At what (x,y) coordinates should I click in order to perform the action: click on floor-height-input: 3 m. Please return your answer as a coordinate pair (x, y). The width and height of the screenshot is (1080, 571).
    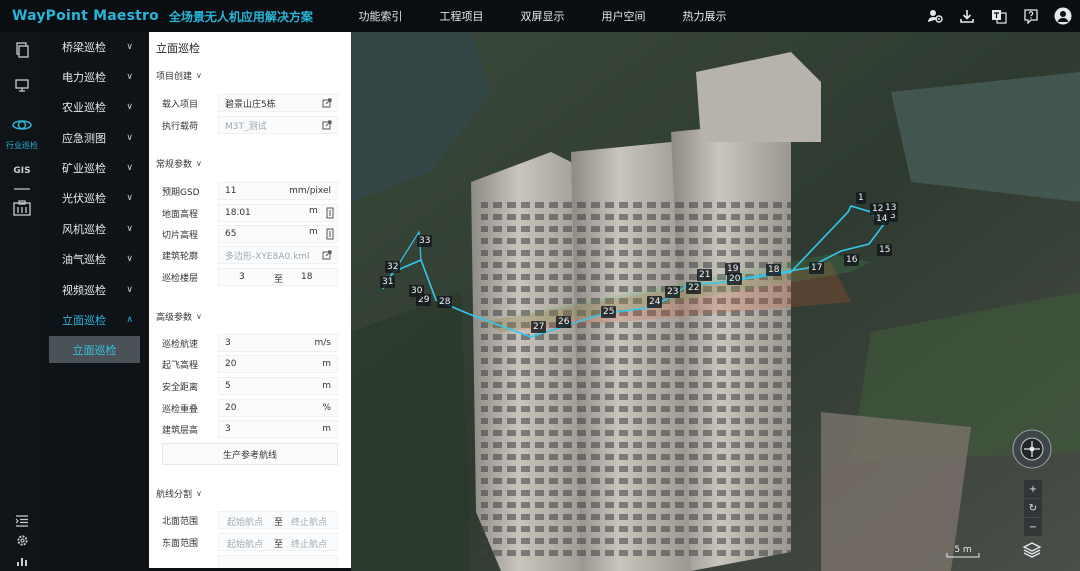
    Looking at the image, I should click on (278, 429).